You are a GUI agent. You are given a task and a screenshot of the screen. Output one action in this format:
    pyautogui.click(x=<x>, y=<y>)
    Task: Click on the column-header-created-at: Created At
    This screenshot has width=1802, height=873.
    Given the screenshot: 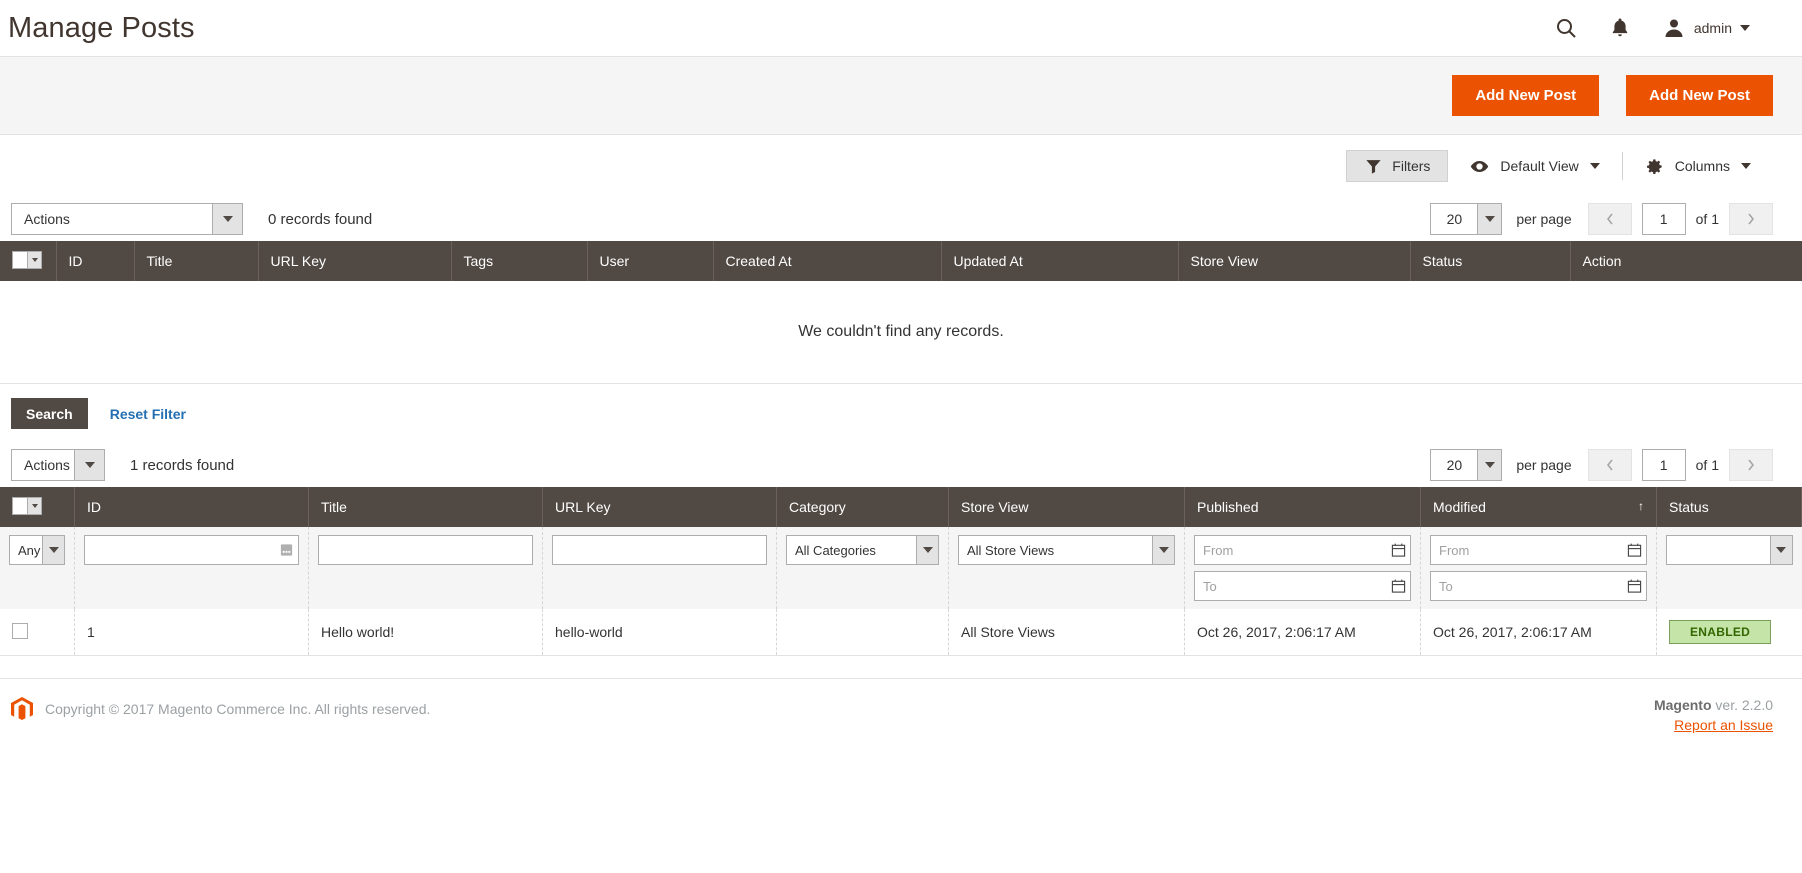 What is the action you would take?
    pyautogui.click(x=827, y=261)
    